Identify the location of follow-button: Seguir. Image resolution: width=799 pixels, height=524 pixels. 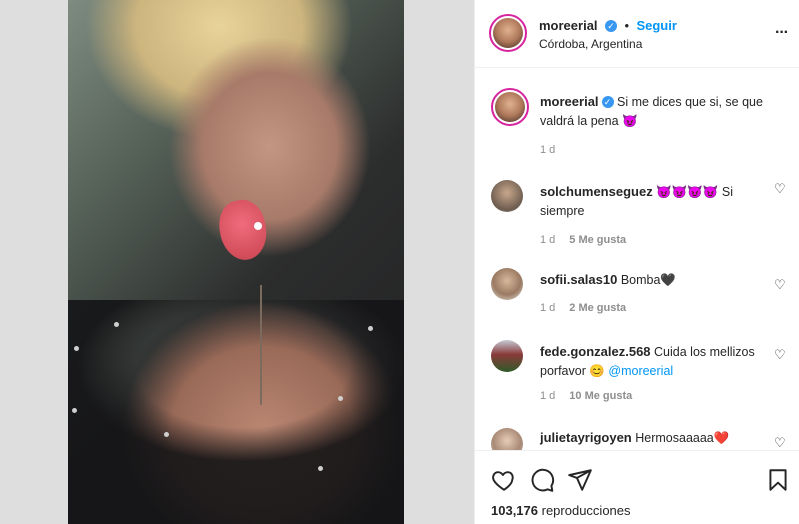
(656, 25).